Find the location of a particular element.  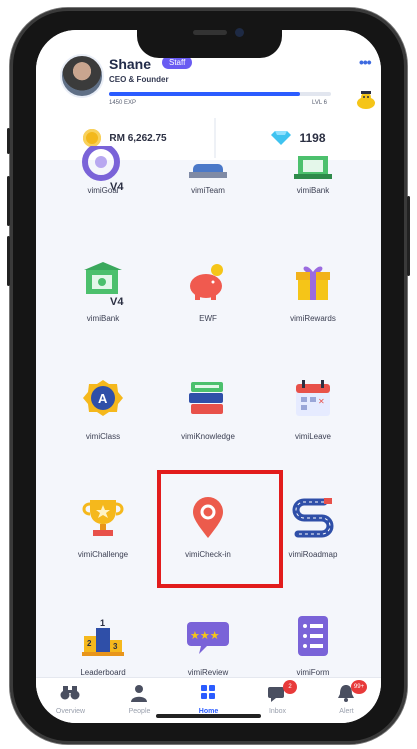

svg-text: 1 is located at coordinates (102, 623).